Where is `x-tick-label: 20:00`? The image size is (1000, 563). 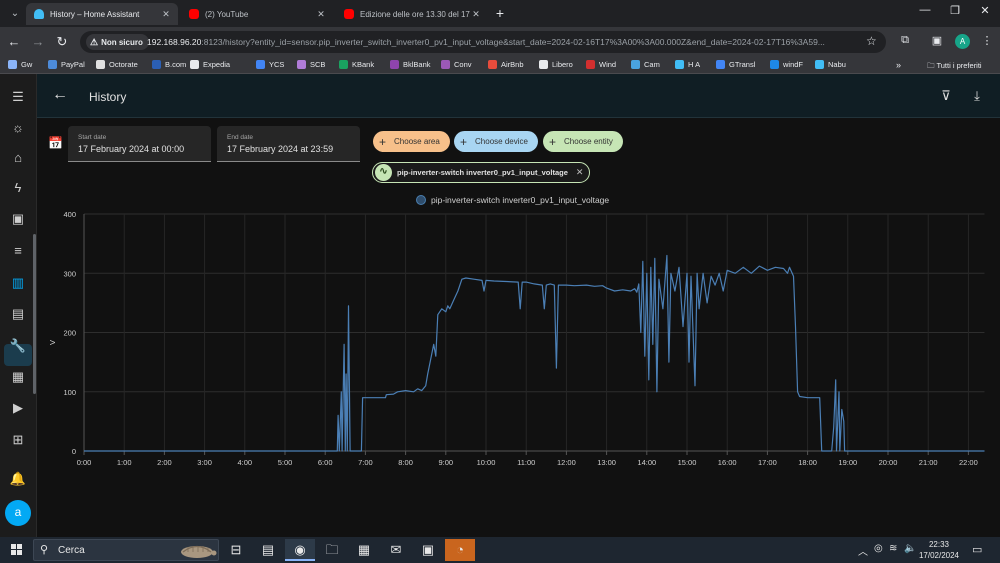
x-tick-label: 20:00 is located at coordinates (888, 462).